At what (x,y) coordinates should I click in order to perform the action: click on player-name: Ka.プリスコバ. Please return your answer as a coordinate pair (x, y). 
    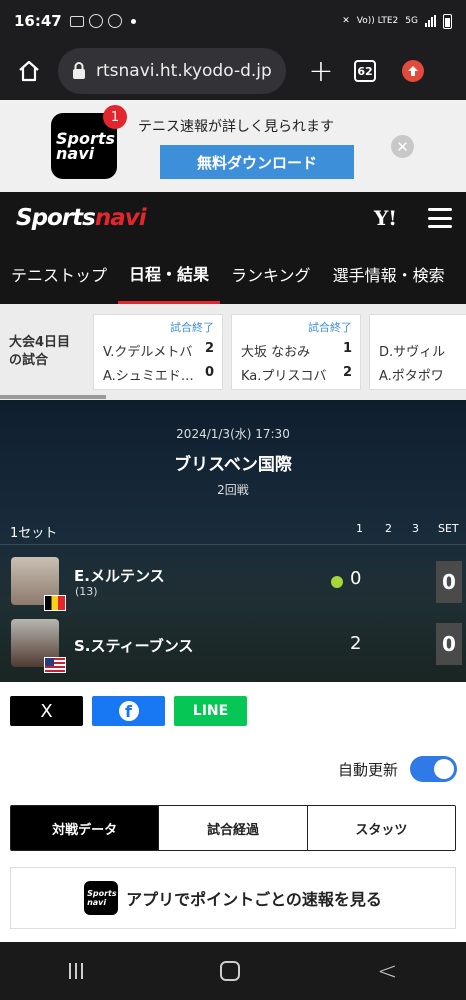
    Looking at the image, I should click on (284, 376).